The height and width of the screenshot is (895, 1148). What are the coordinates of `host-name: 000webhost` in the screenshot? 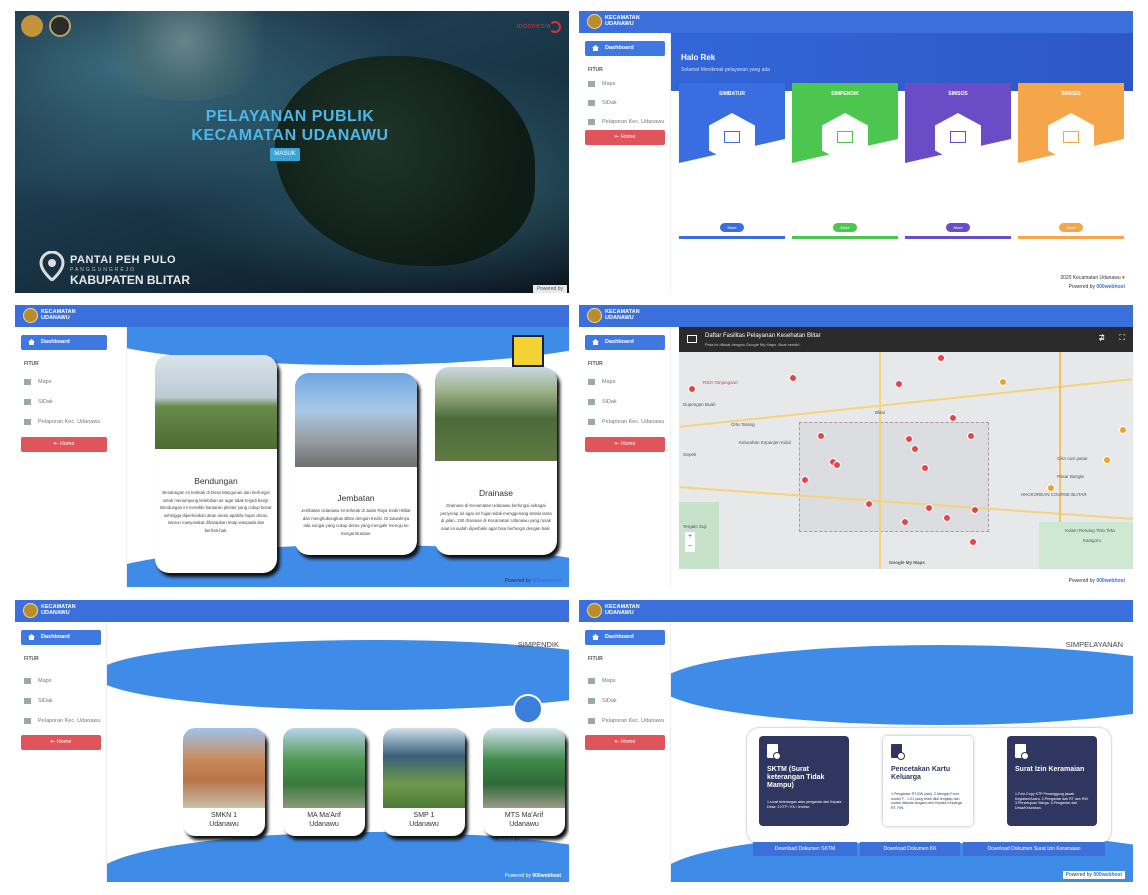 It's located at (546, 876).